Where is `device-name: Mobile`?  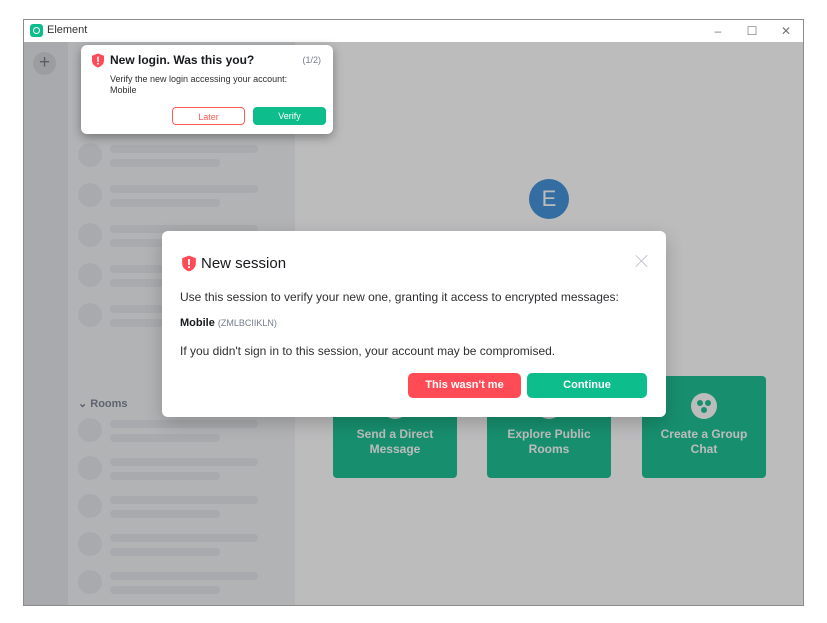 device-name: Mobile is located at coordinates (197, 323).